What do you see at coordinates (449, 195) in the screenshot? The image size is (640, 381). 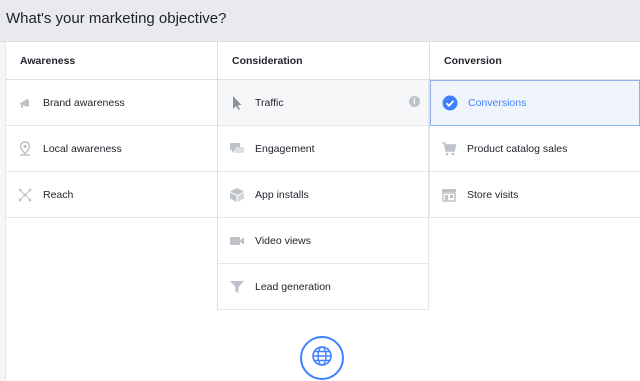 I see `store-icon` at bounding box center [449, 195].